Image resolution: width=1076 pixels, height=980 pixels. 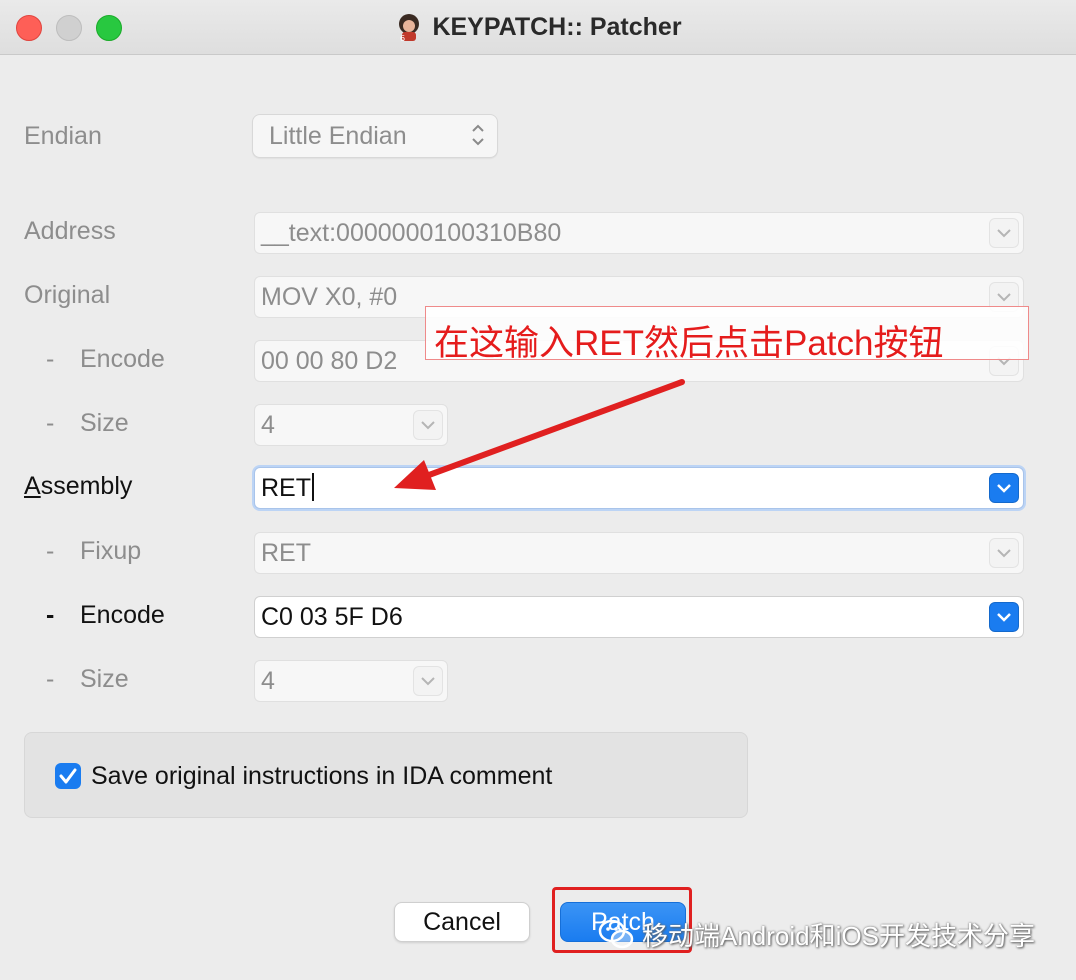 I want to click on title-group: 6 KEYPATCH:: Patcher, so click(x=538, y=27).